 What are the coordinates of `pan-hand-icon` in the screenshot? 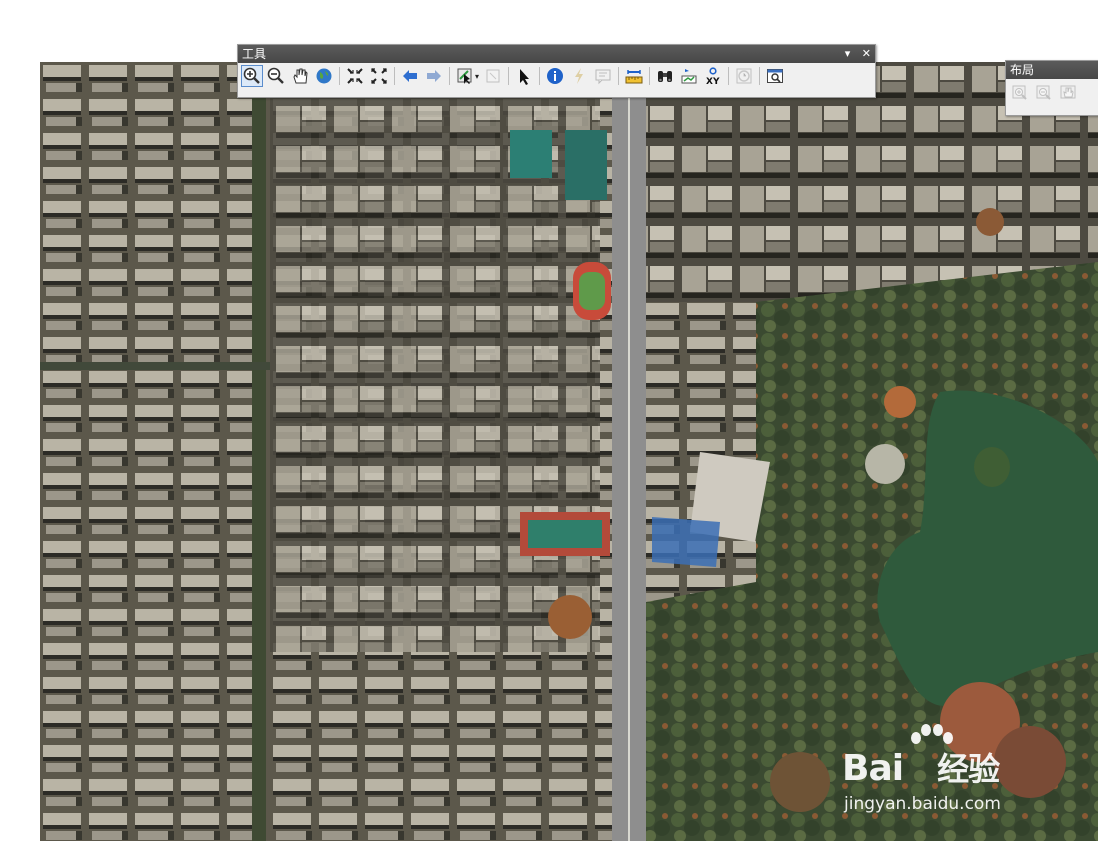 It's located at (300, 76).